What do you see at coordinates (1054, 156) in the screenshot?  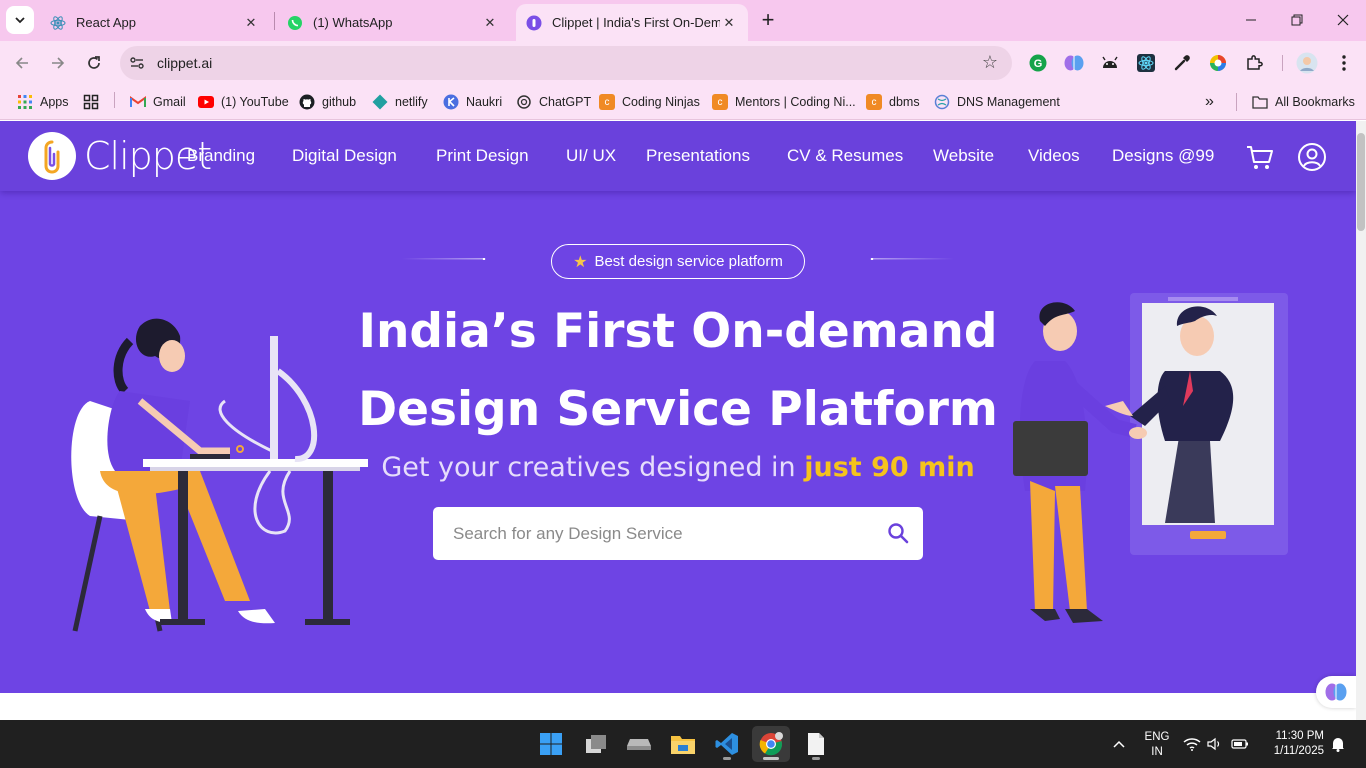 I see `nav-videos: Videos` at bounding box center [1054, 156].